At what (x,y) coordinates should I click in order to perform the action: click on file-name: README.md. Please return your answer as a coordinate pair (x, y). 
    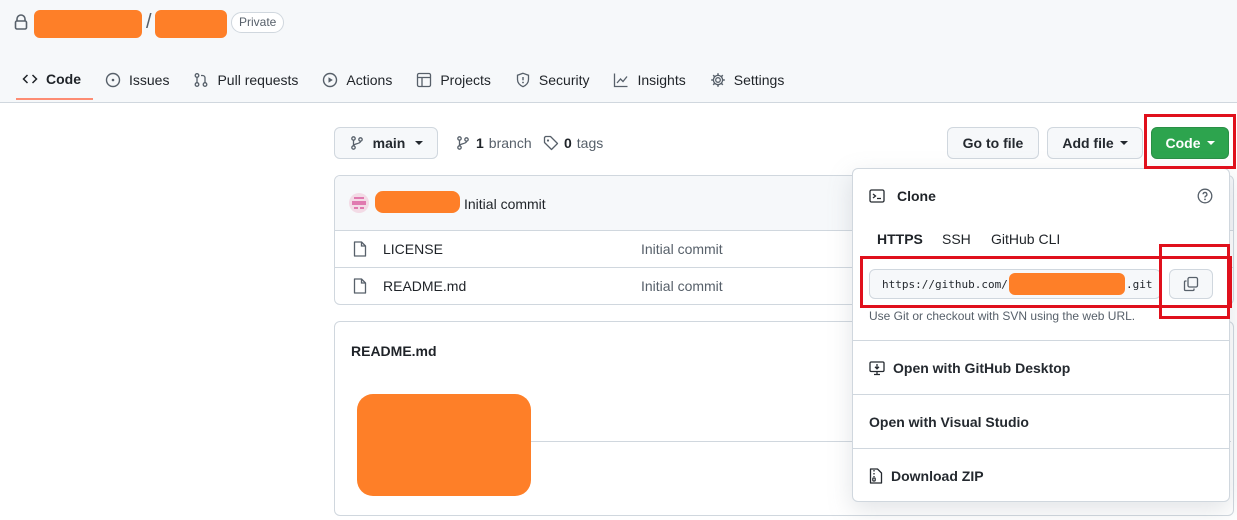
    Looking at the image, I should click on (424, 286).